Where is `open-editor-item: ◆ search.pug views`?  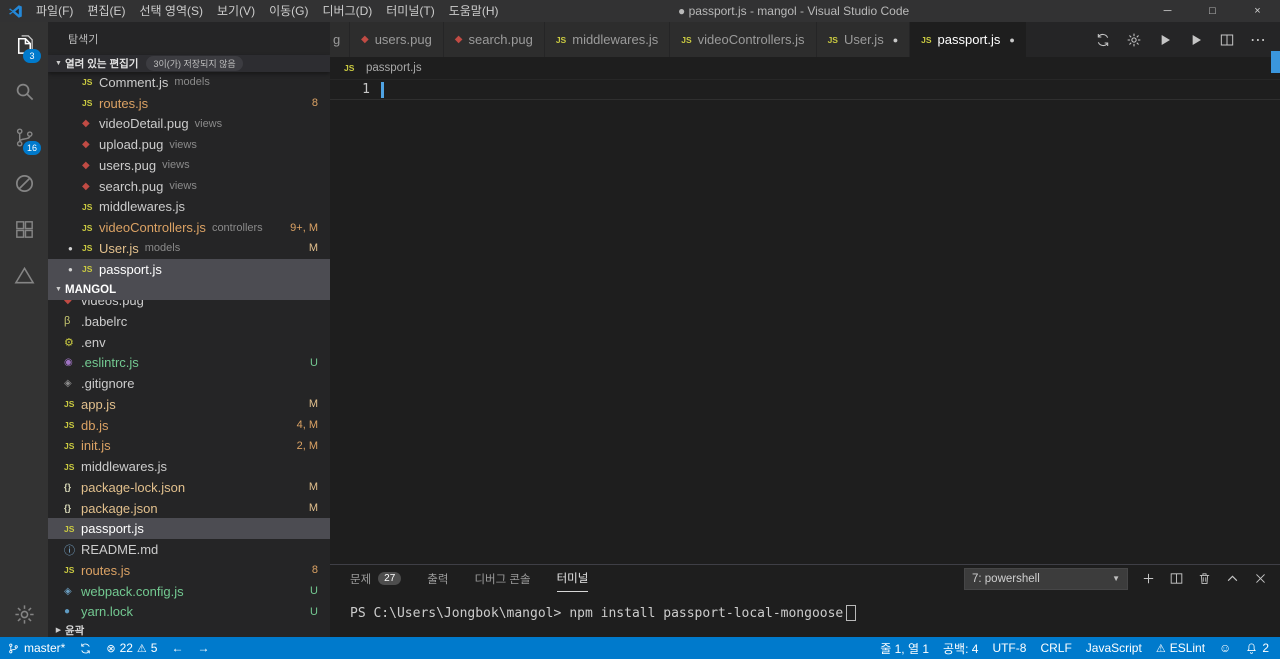
open-editor-item: ◆ search.pug views is located at coordinates (189, 186).